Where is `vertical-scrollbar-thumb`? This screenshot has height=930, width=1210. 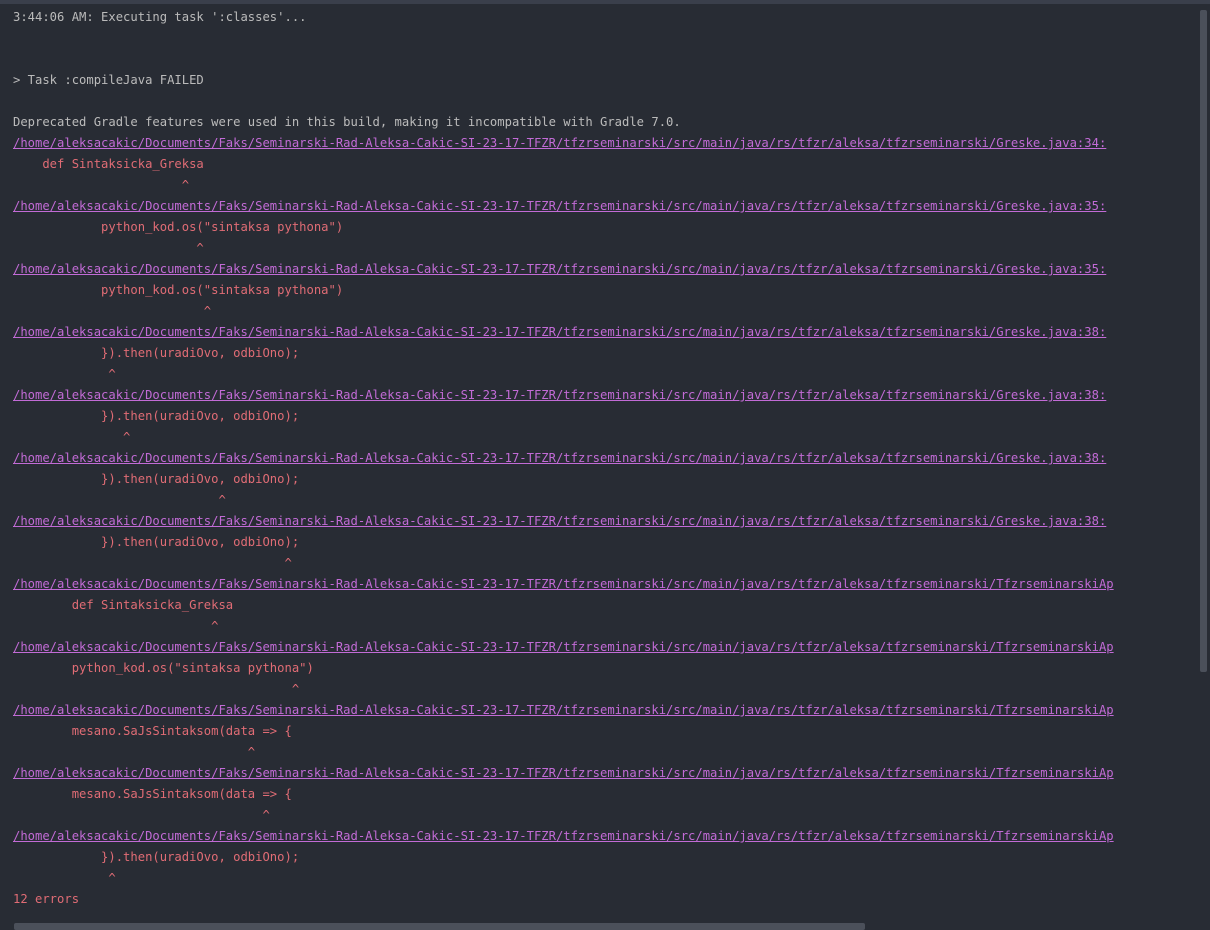 vertical-scrollbar-thumb is located at coordinates (1203, 341).